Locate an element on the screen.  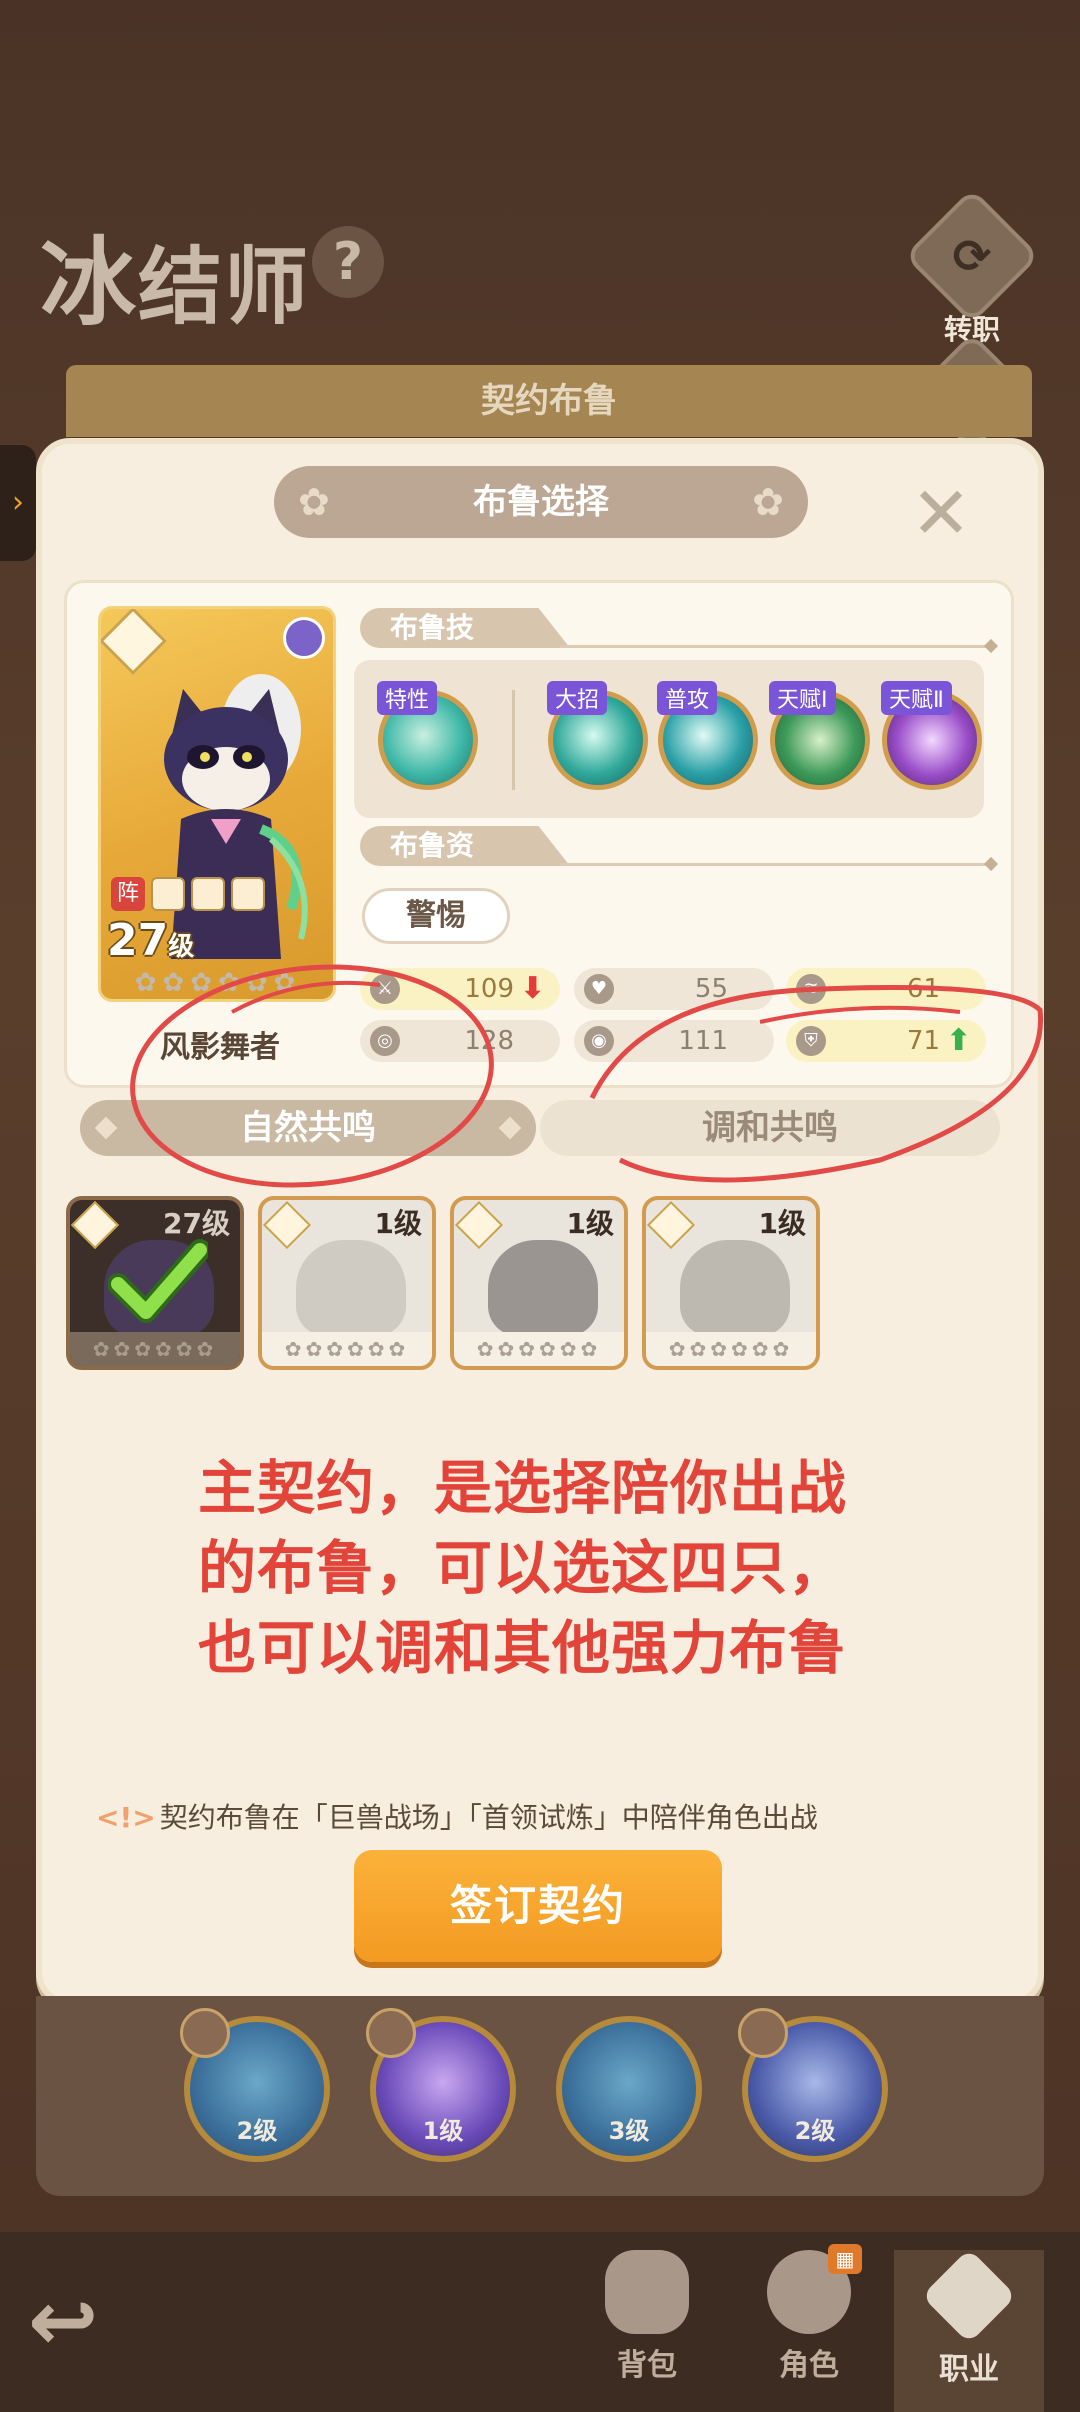
profession-icon is located at coordinates (969, 2296).